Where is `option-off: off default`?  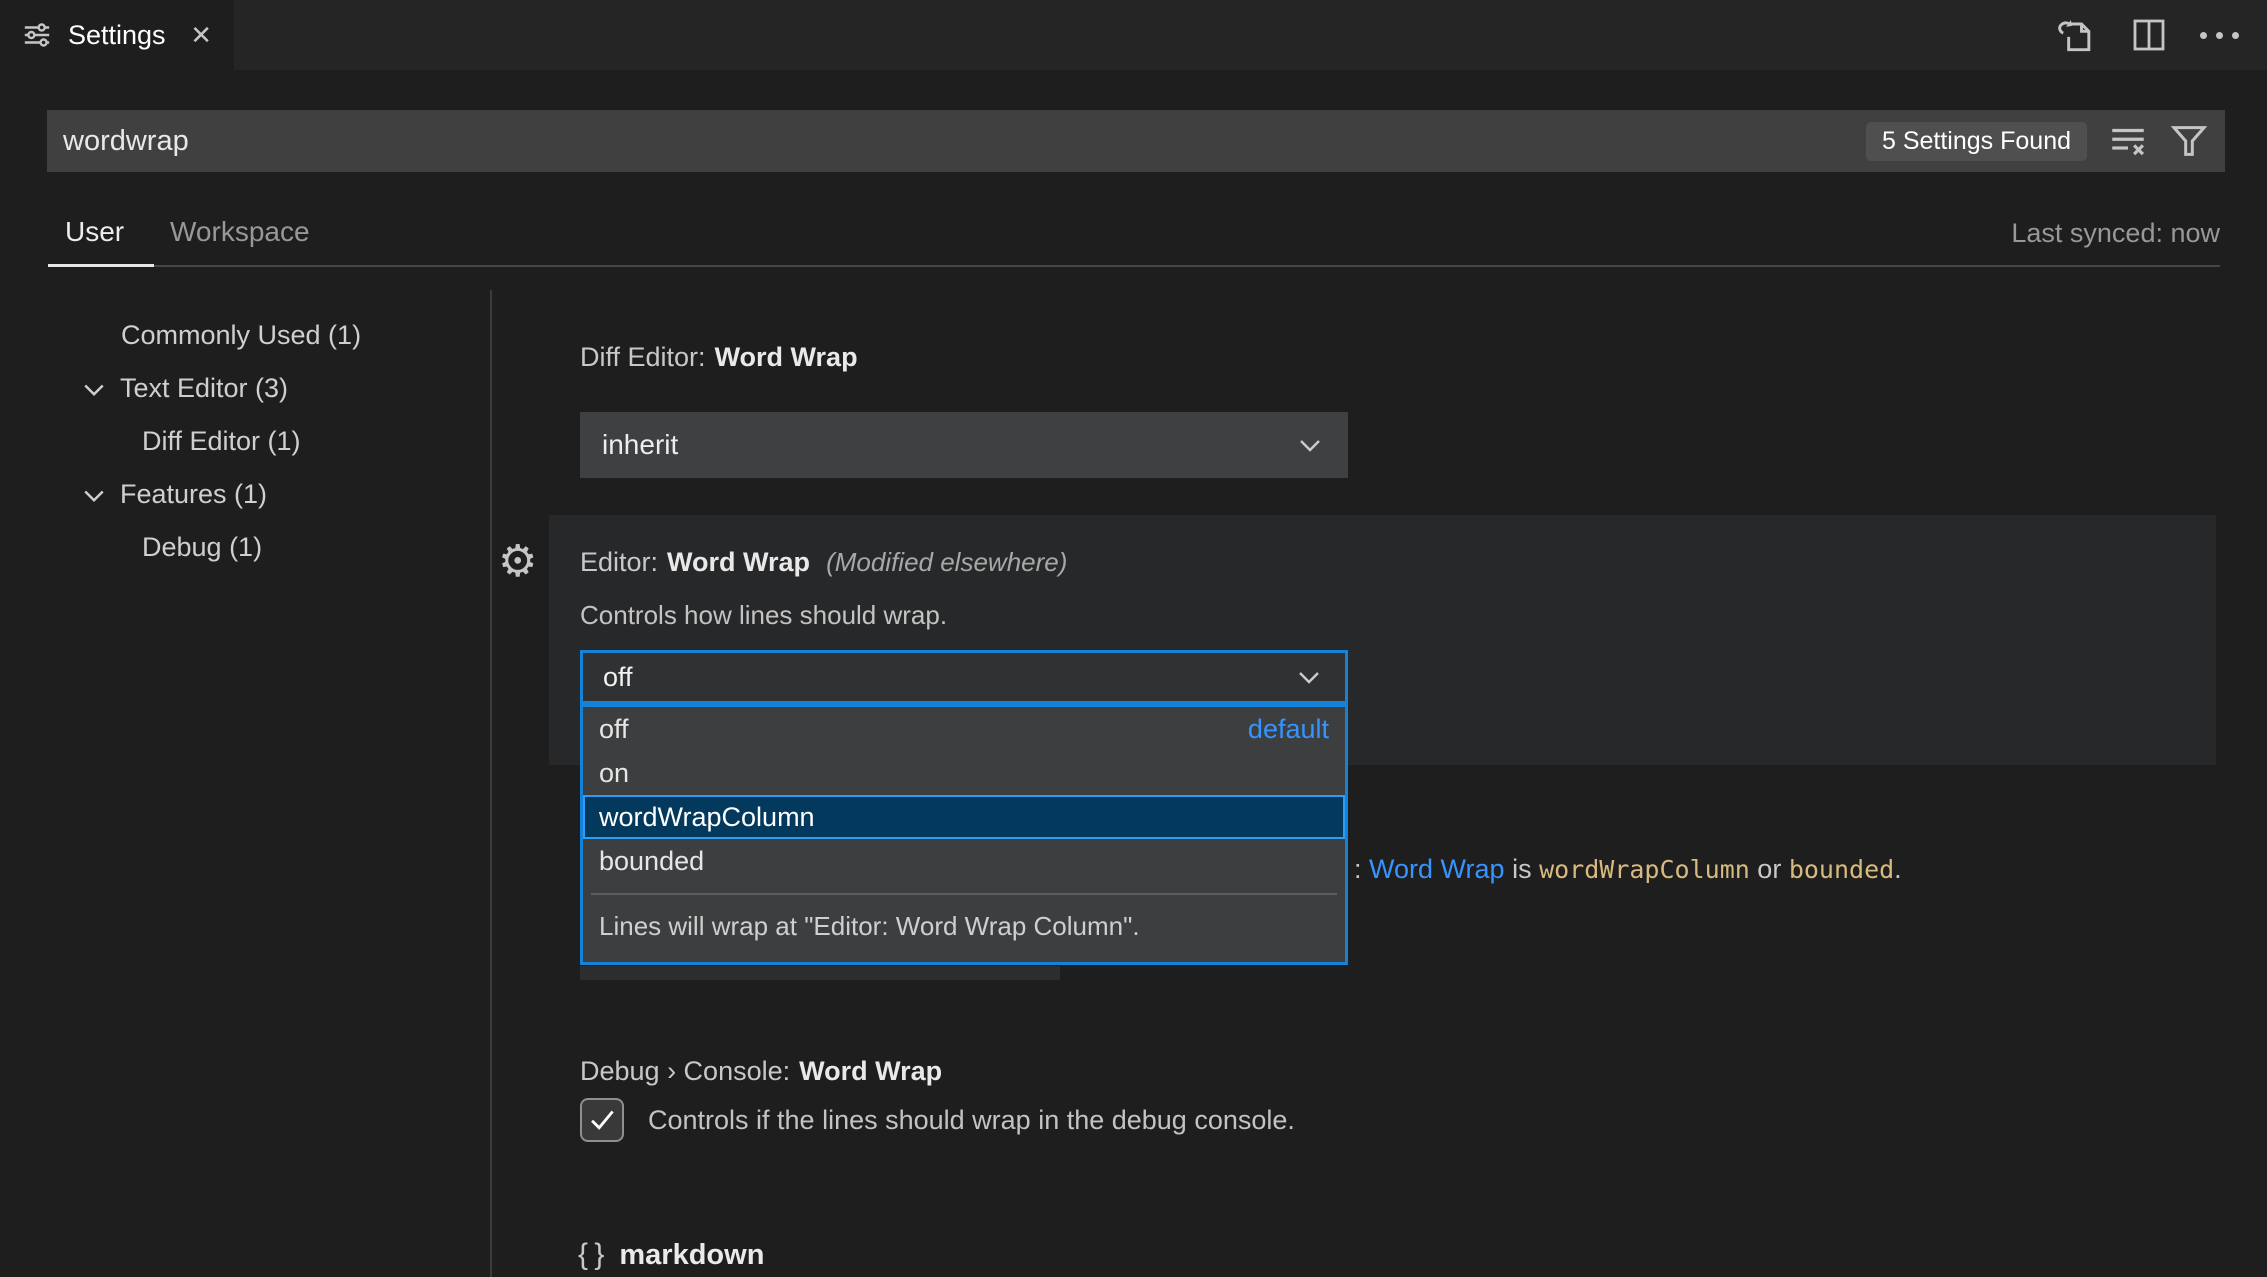 option-off: off default is located at coordinates (964, 729).